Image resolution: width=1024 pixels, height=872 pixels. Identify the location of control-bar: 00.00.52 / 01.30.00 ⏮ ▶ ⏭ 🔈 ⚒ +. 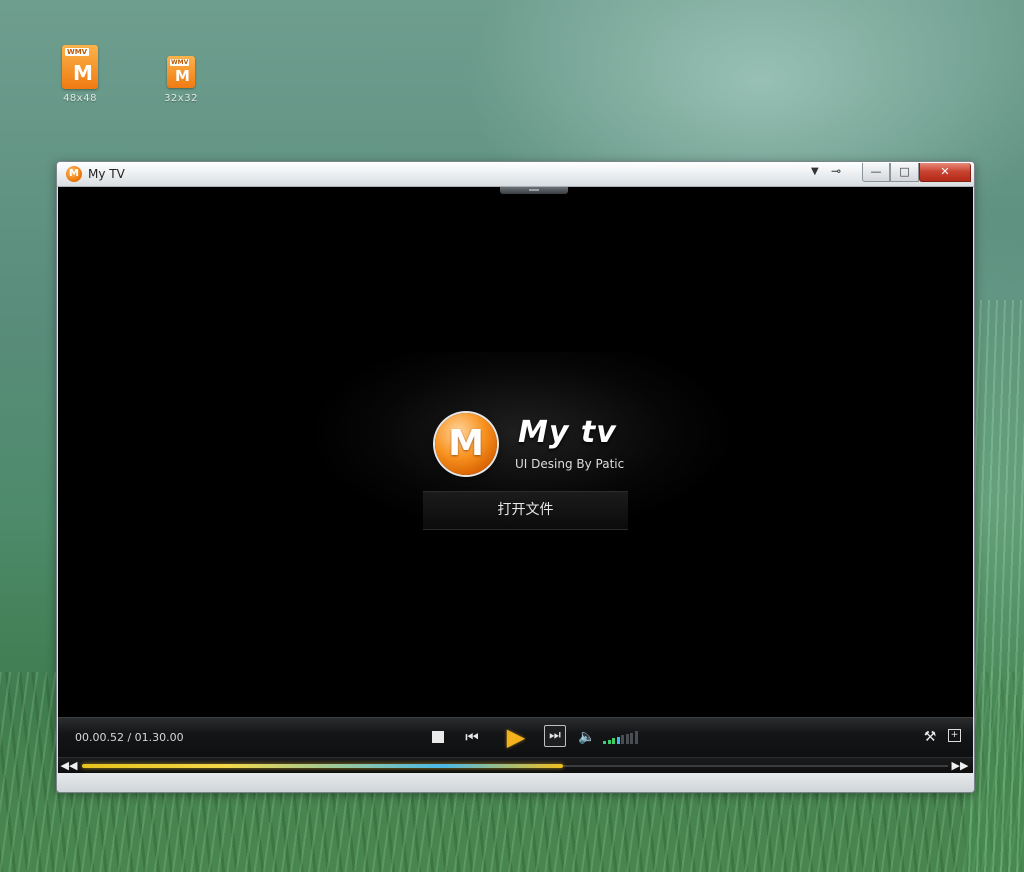
(515, 737).